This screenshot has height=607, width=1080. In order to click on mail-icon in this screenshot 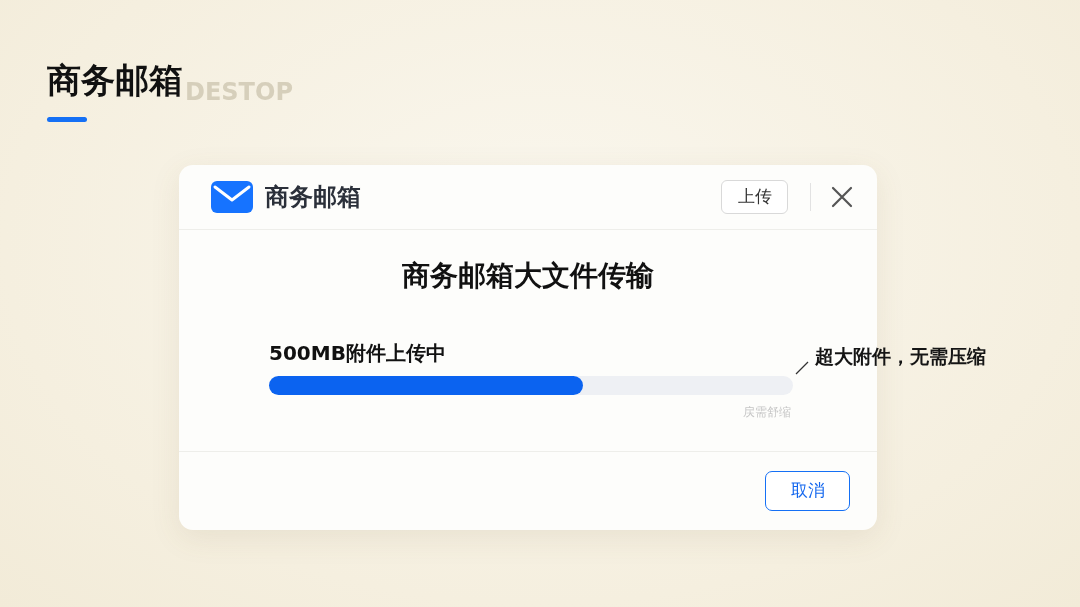, I will do `click(232, 197)`.